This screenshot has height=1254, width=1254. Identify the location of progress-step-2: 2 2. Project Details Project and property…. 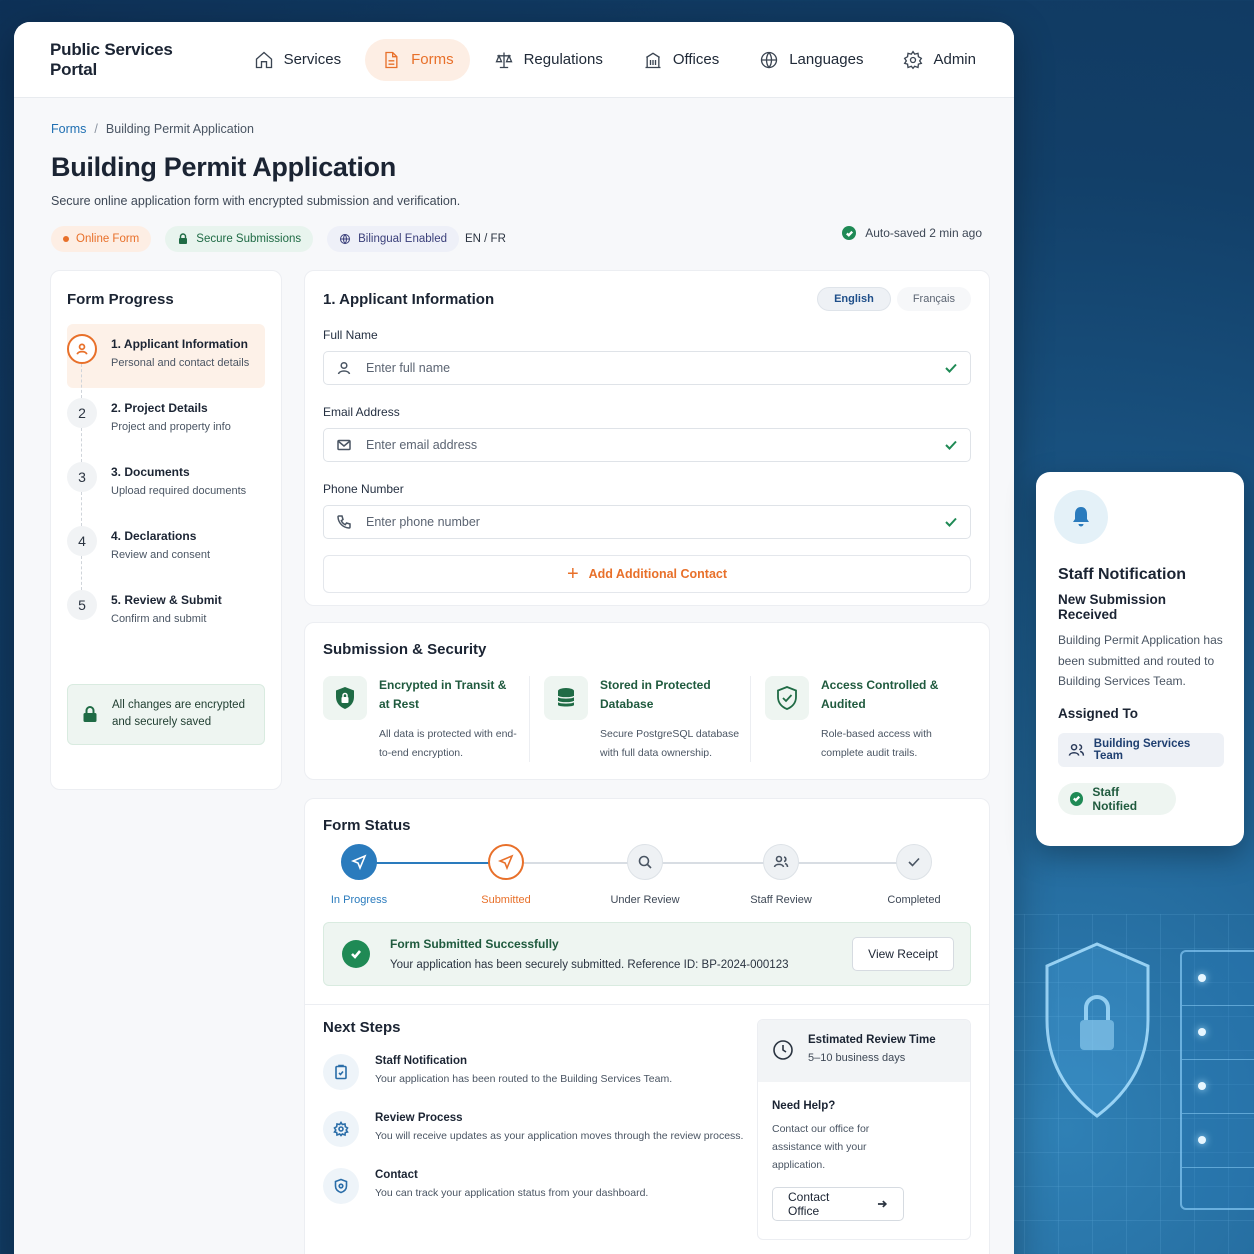
(166, 425).